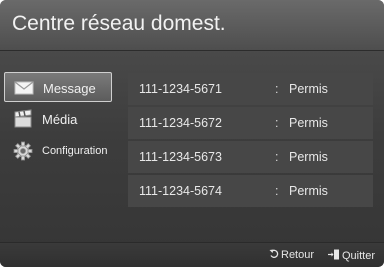 The width and height of the screenshot is (384, 267). What do you see at coordinates (180, 123) in the screenshot?
I see `phone-number: 111-1234-5672` at bounding box center [180, 123].